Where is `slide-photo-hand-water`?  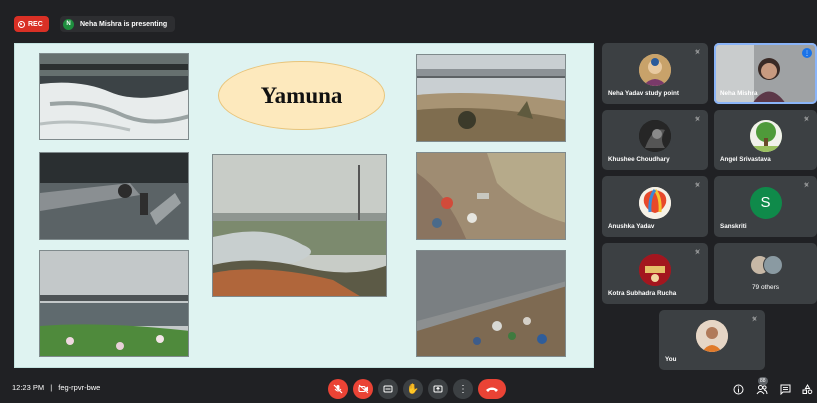 slide-photo-hand-water is located at coordinates (114, 196).